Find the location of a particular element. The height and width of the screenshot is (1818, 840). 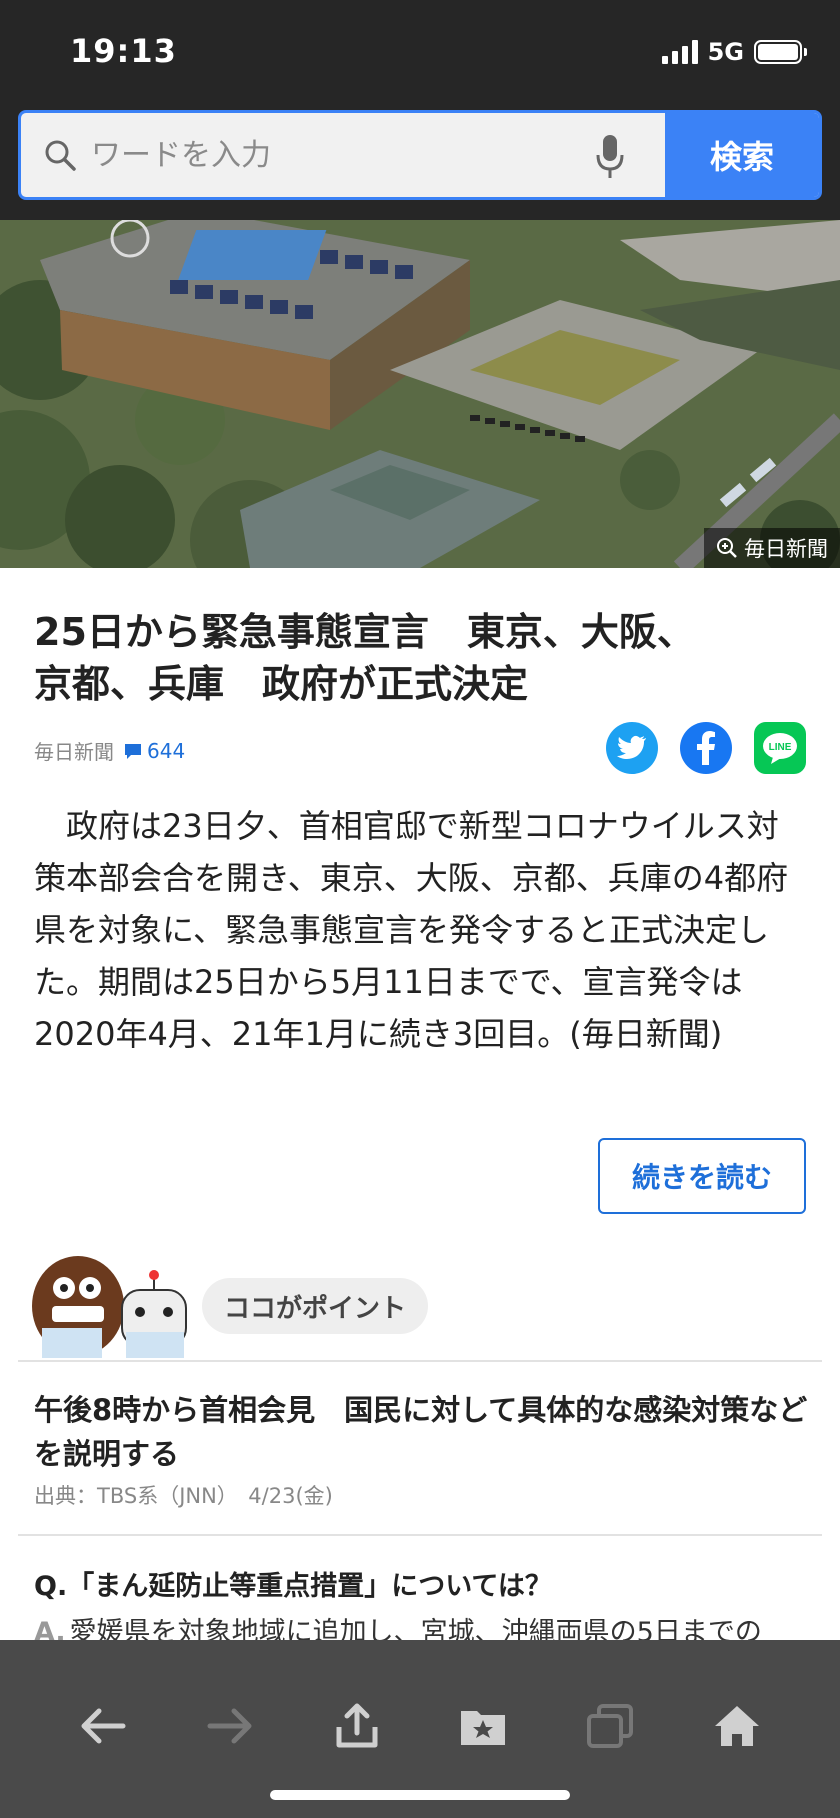

point-title-link: 午後8時から首相会見 国民に対して具体的な感染対策などを説明する is located at coordinates (424, 1432).